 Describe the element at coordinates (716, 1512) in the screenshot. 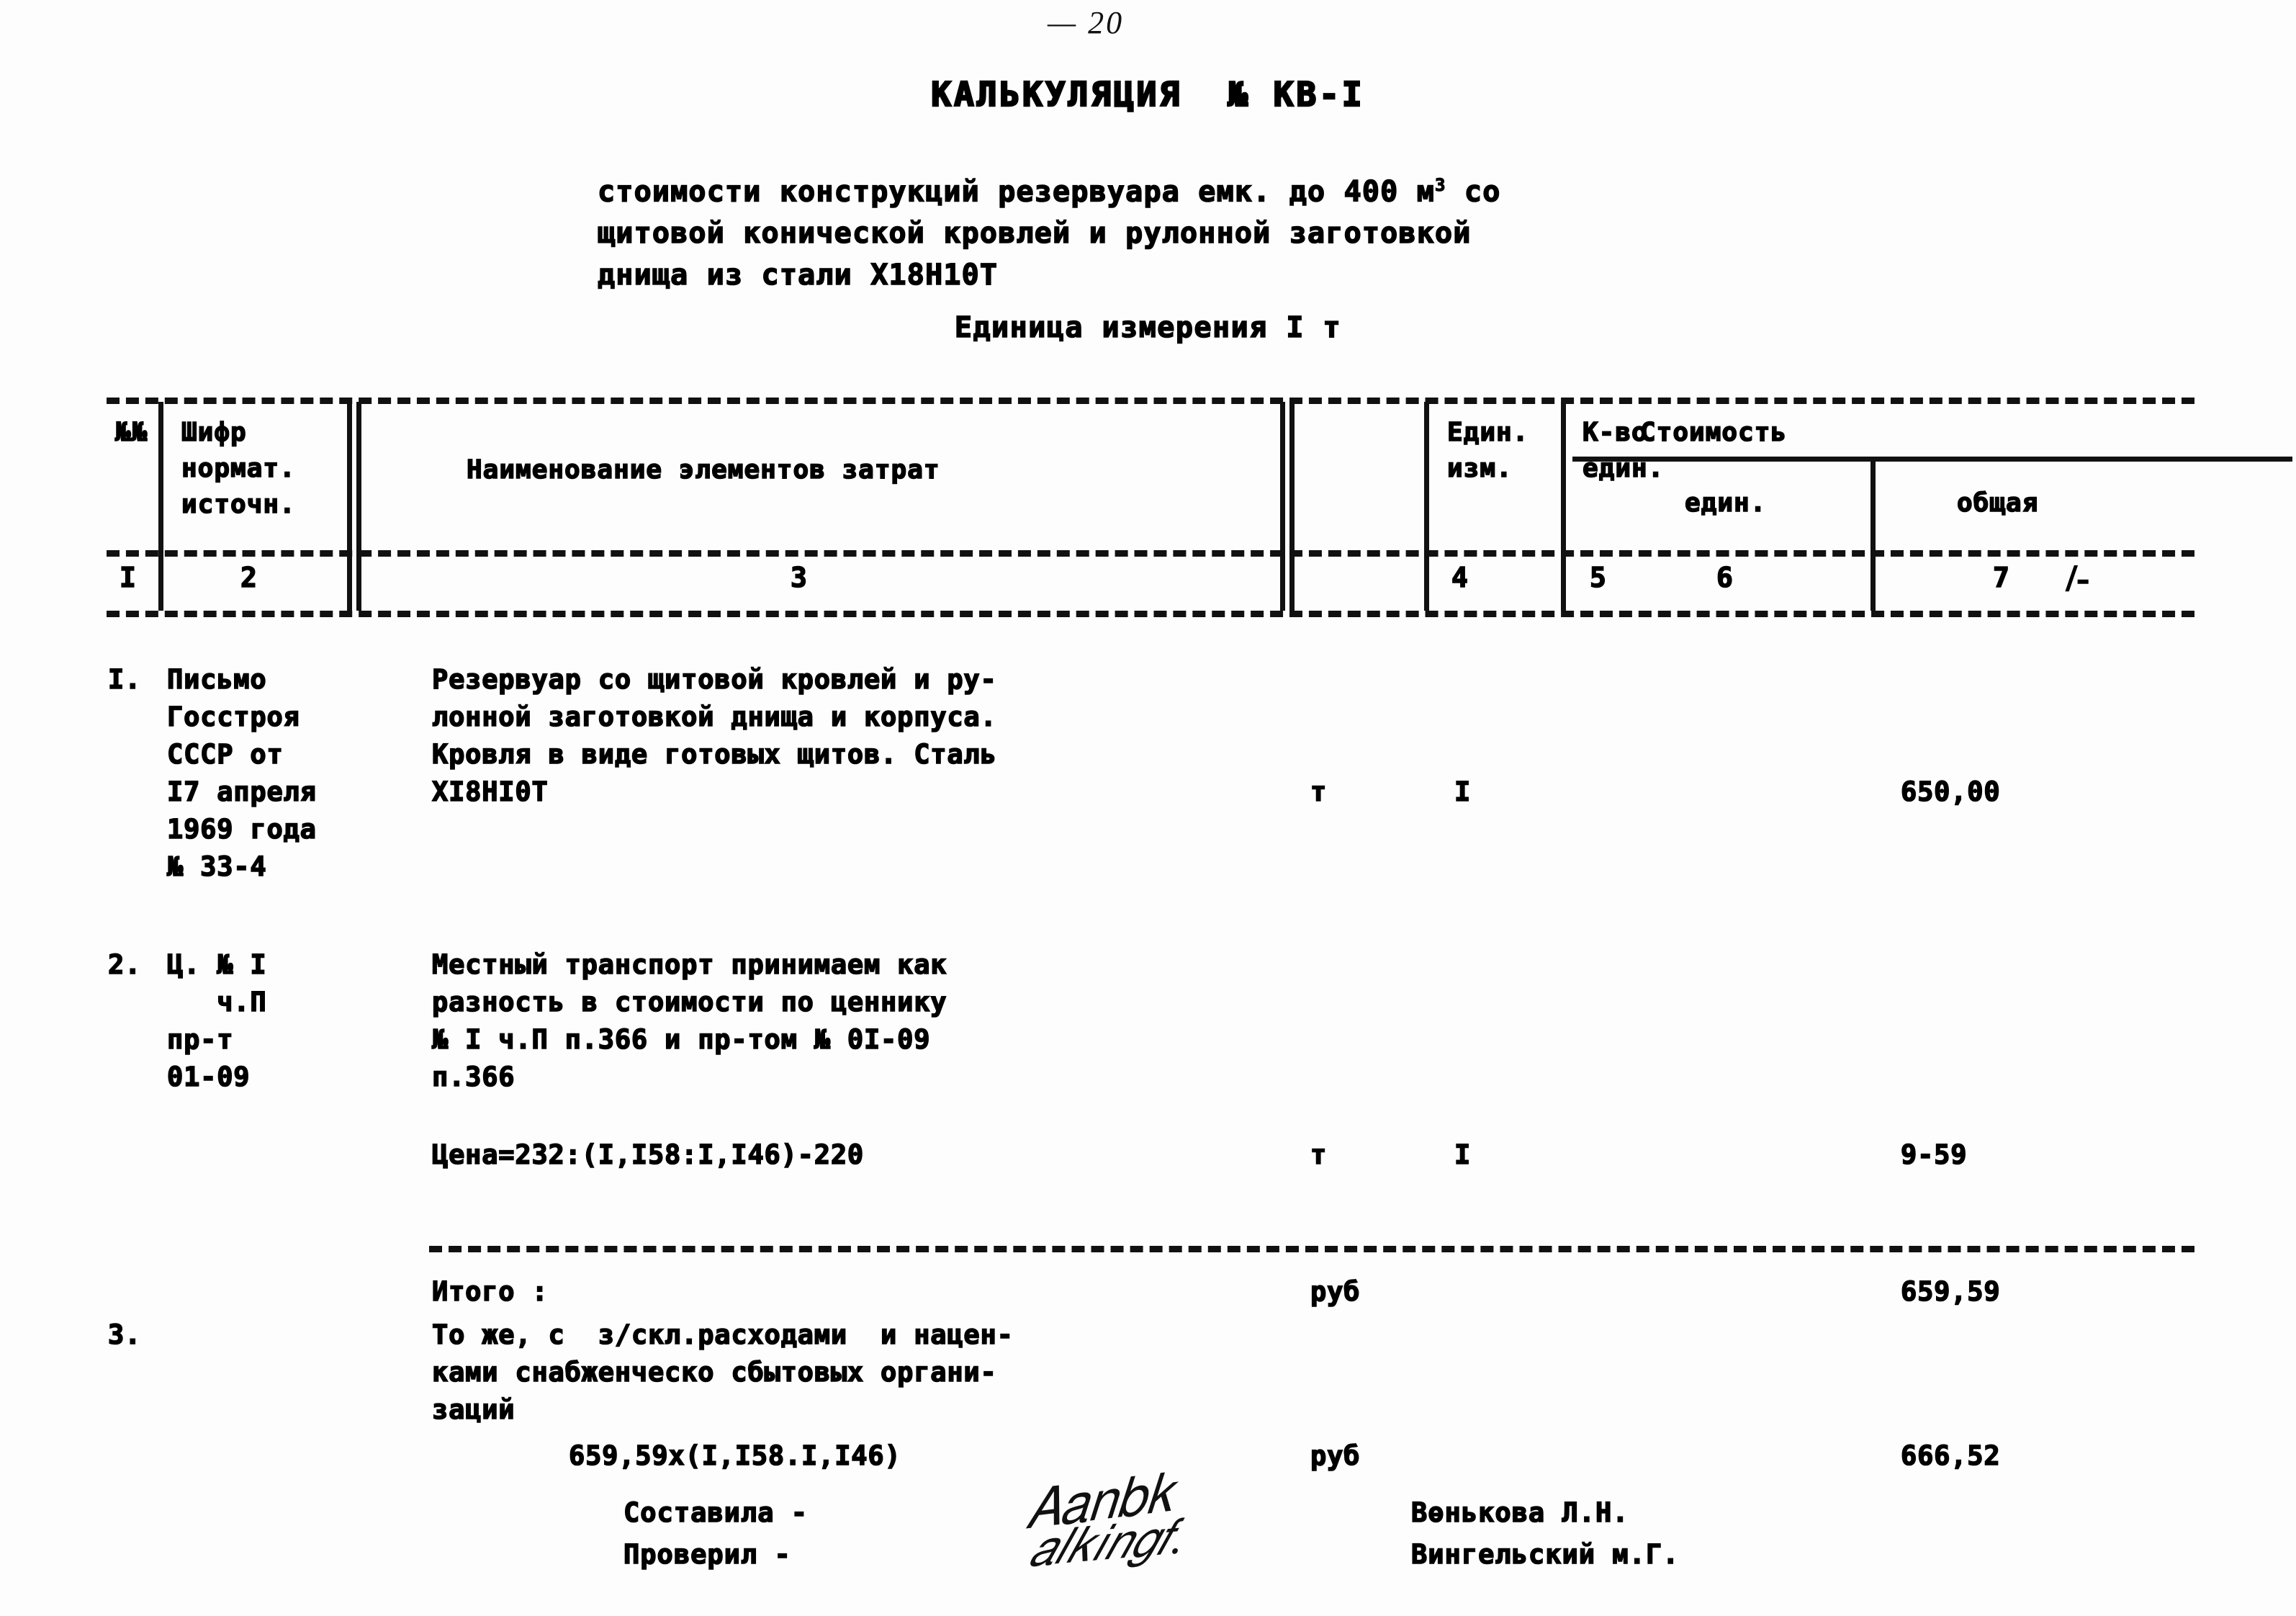

I see `signature-label-author: Составила -` at that location.